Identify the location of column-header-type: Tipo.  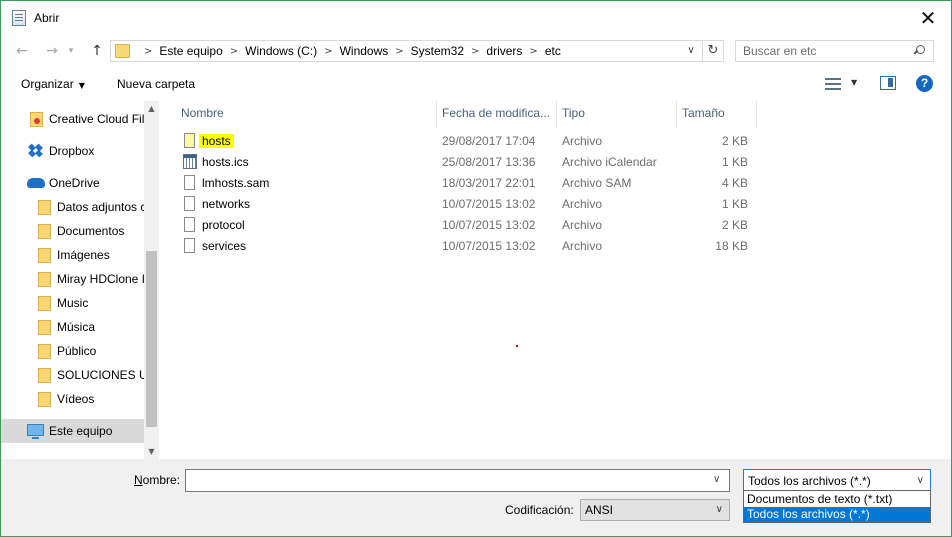
(619, 114).